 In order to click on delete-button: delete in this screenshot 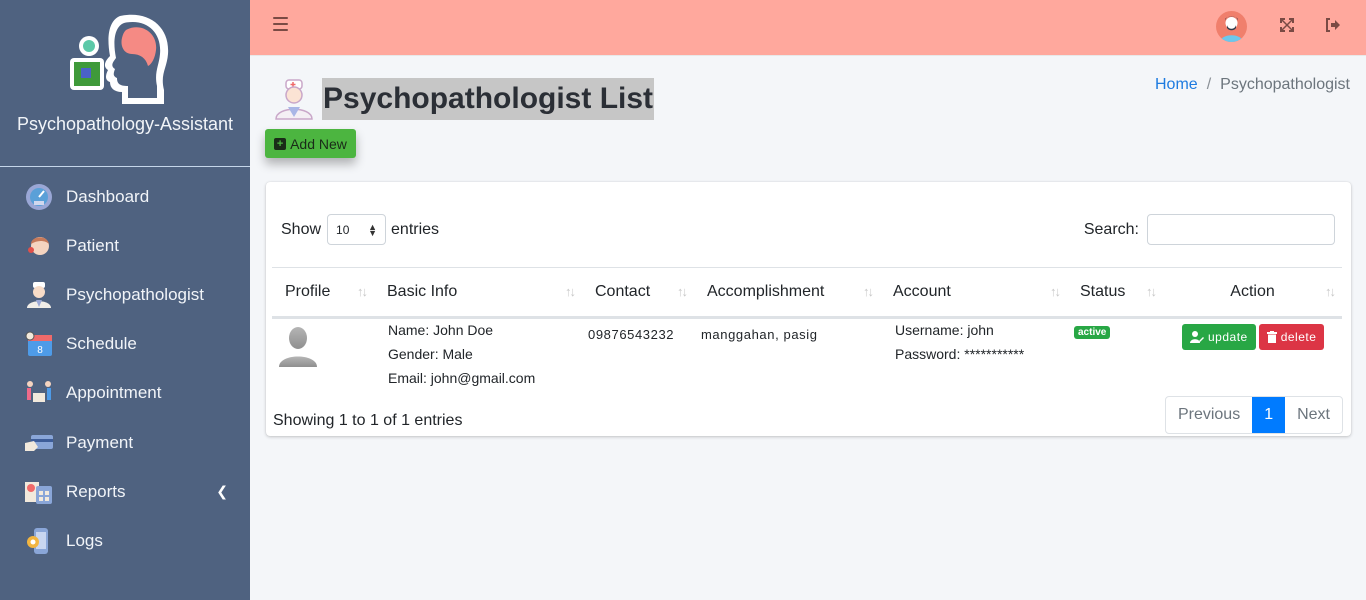, I will do `click(1291, 337)`.